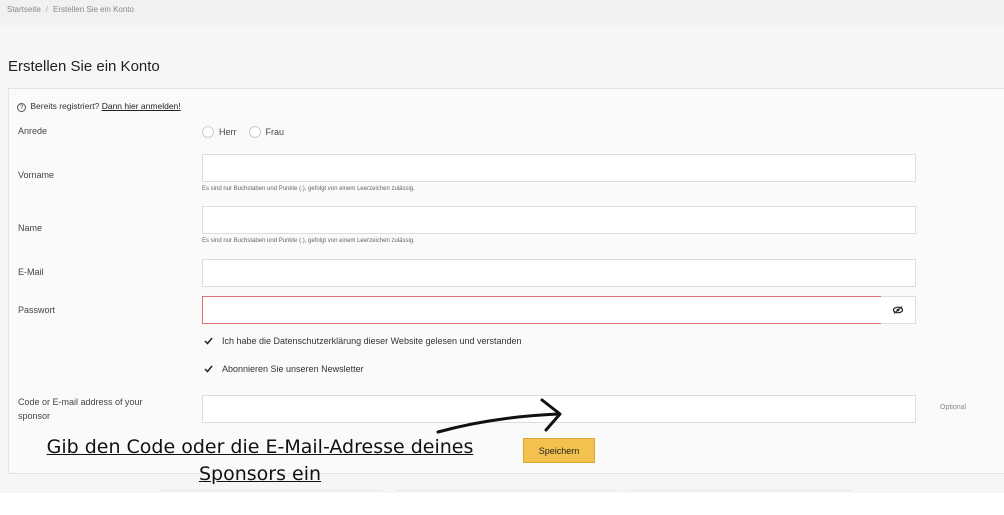 This screenshot has height=515, width=1004. I want to click on salutation-radio-group: Herr Frau, so click(249, 132).